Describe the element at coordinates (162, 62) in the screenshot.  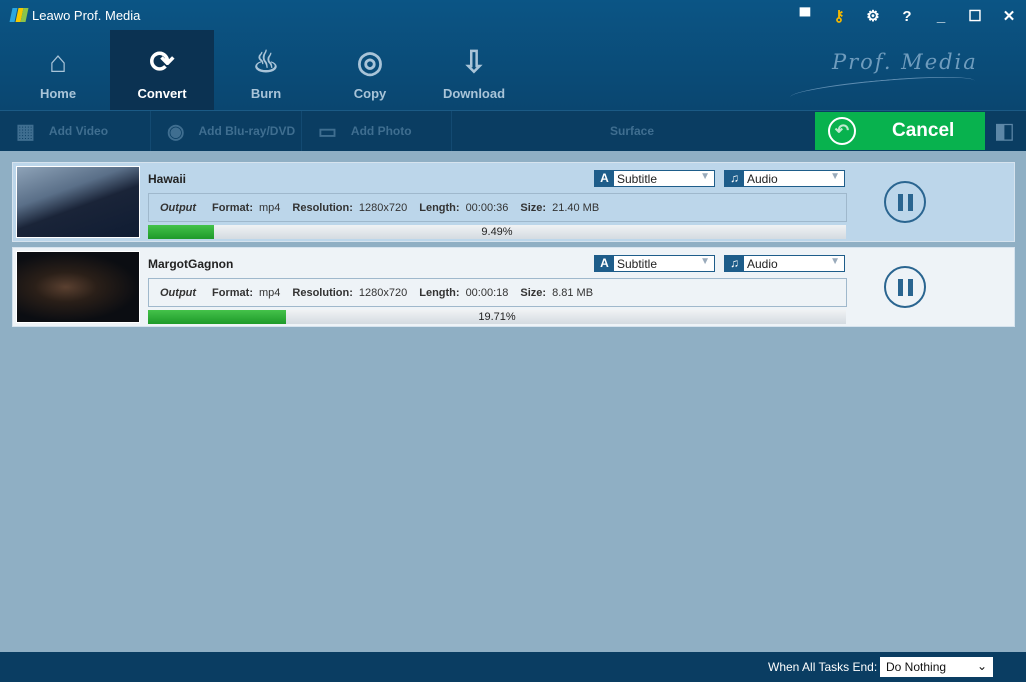
I see `convert-icon: ⟳` at that location.